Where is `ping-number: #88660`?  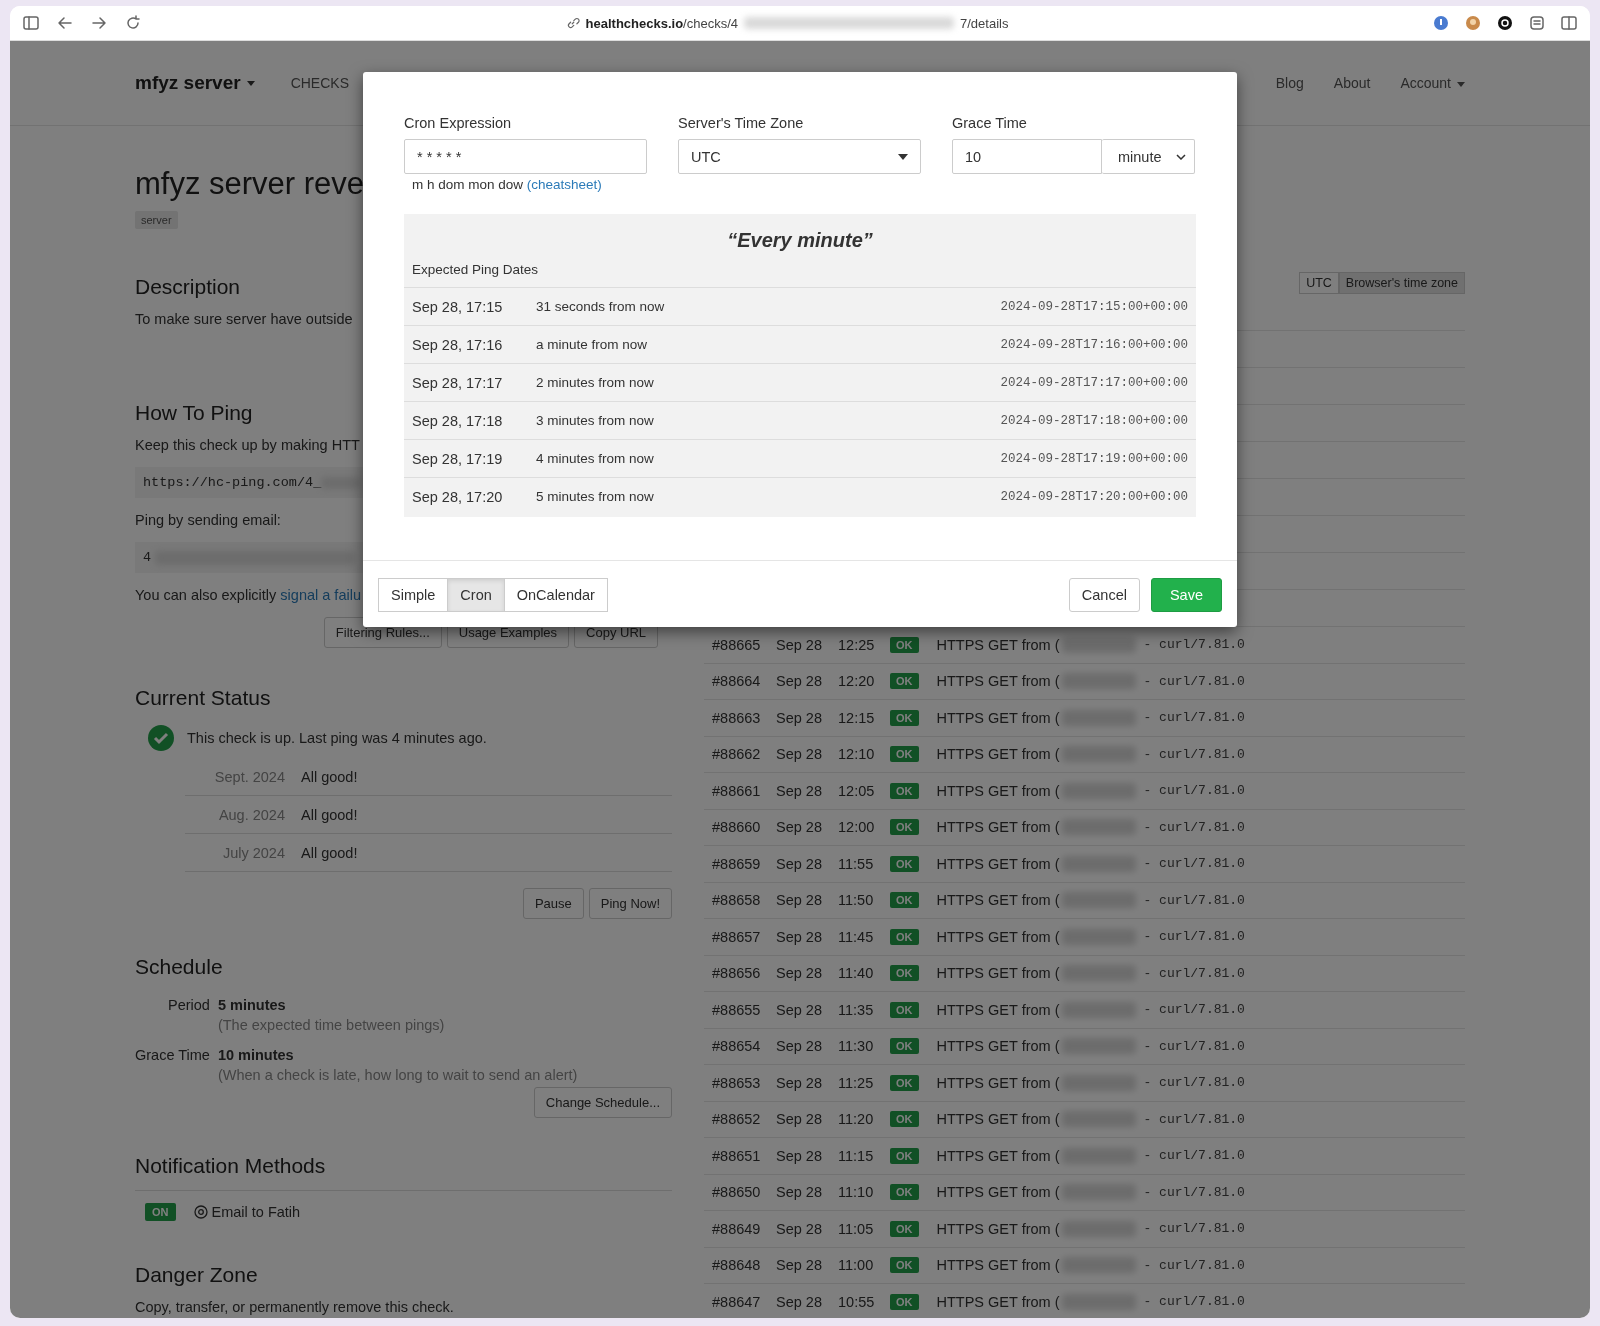
ping-number: #88660 is located at coordinates (737, 827).